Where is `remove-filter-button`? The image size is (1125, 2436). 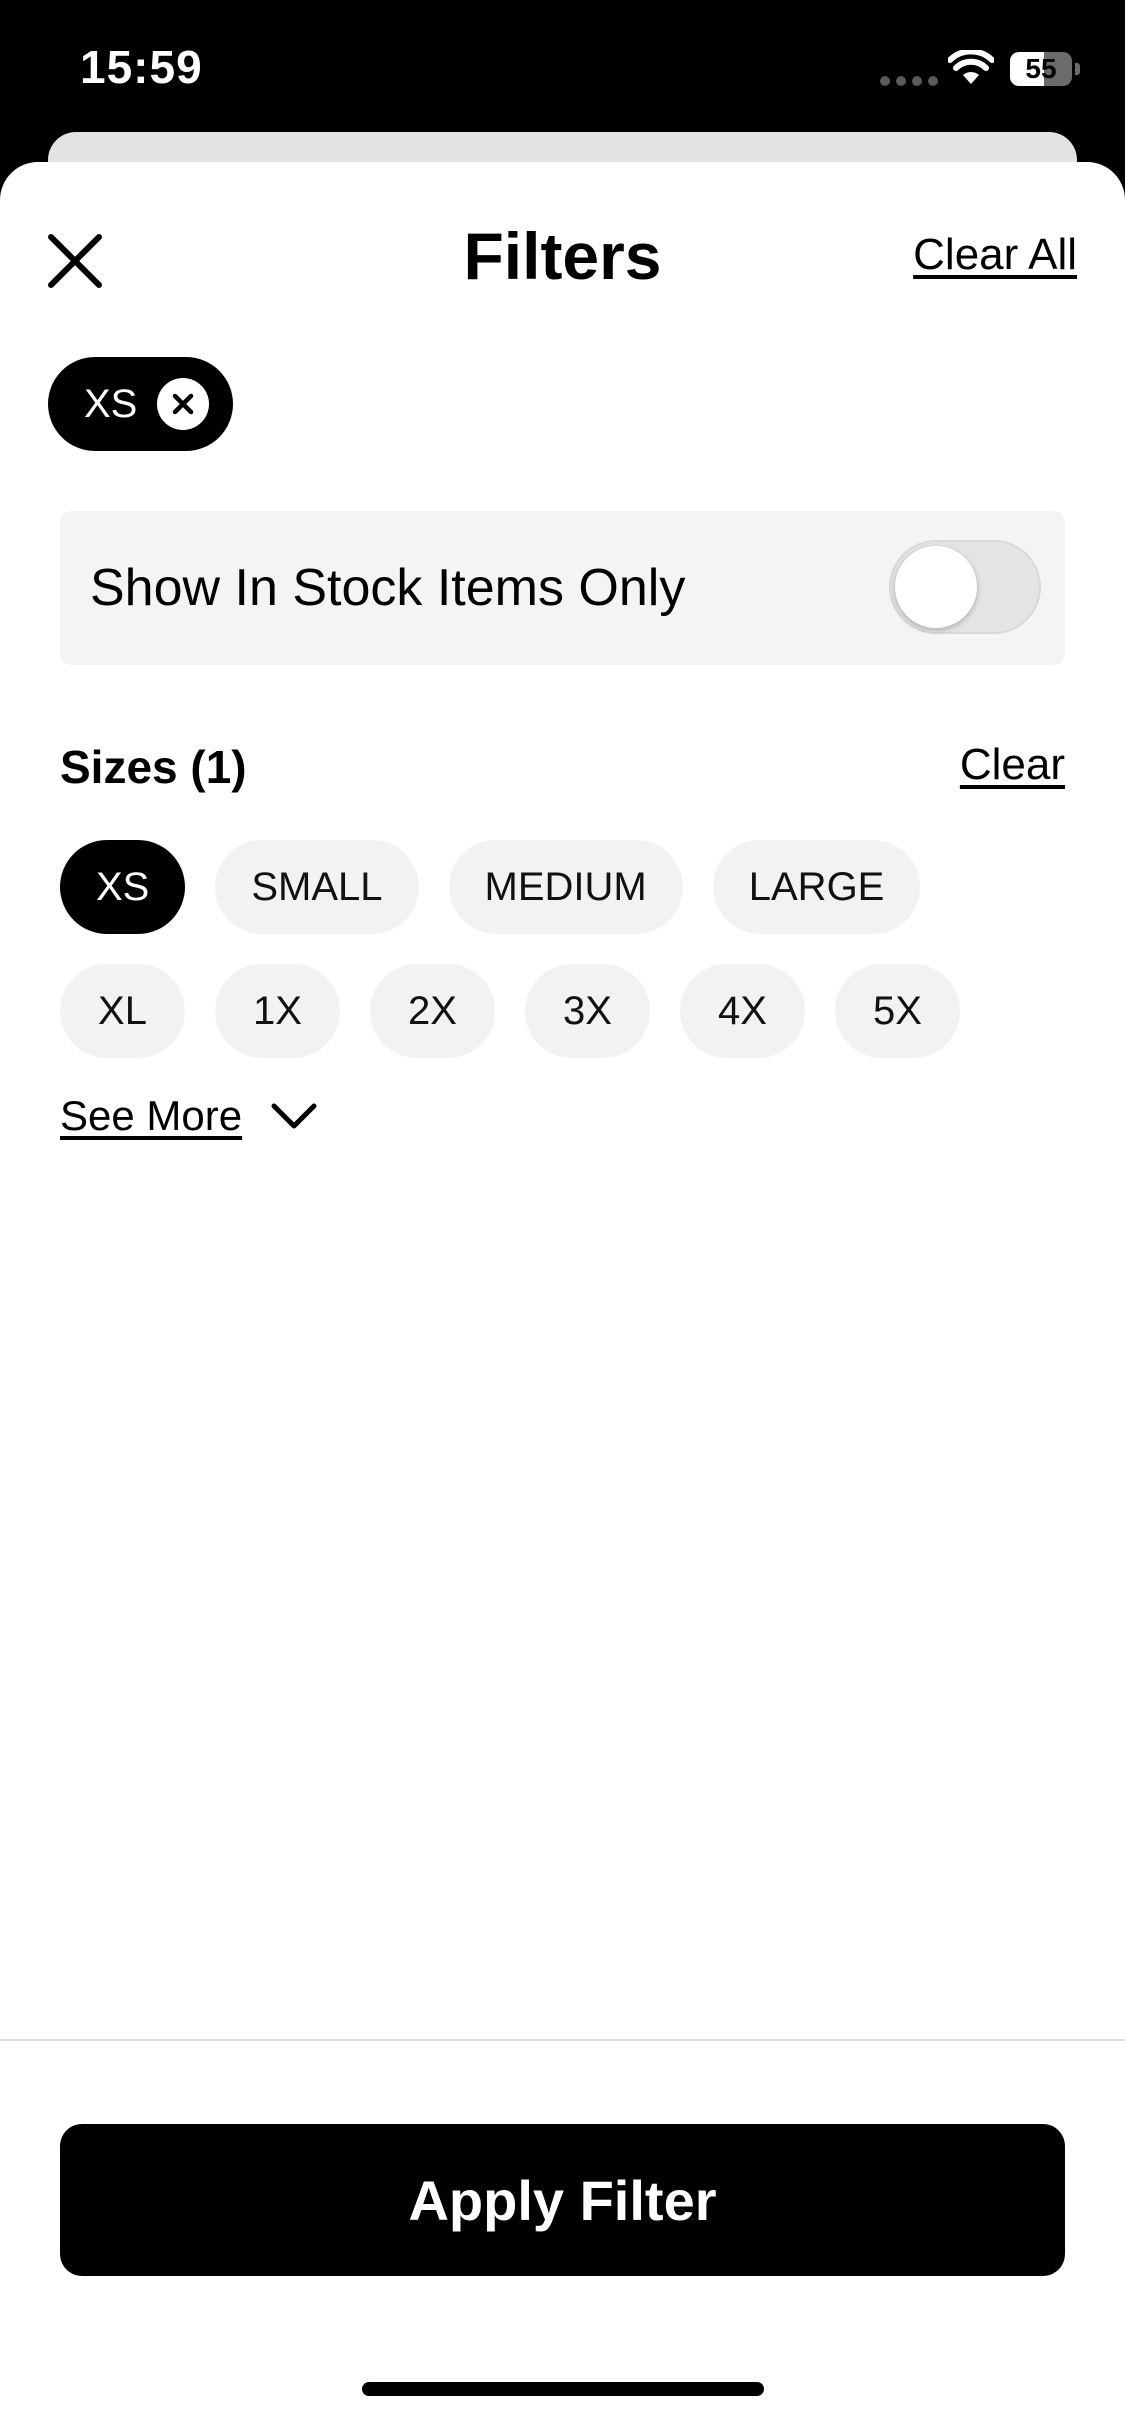 remove-filter-button is located at coordinates (183, 404).